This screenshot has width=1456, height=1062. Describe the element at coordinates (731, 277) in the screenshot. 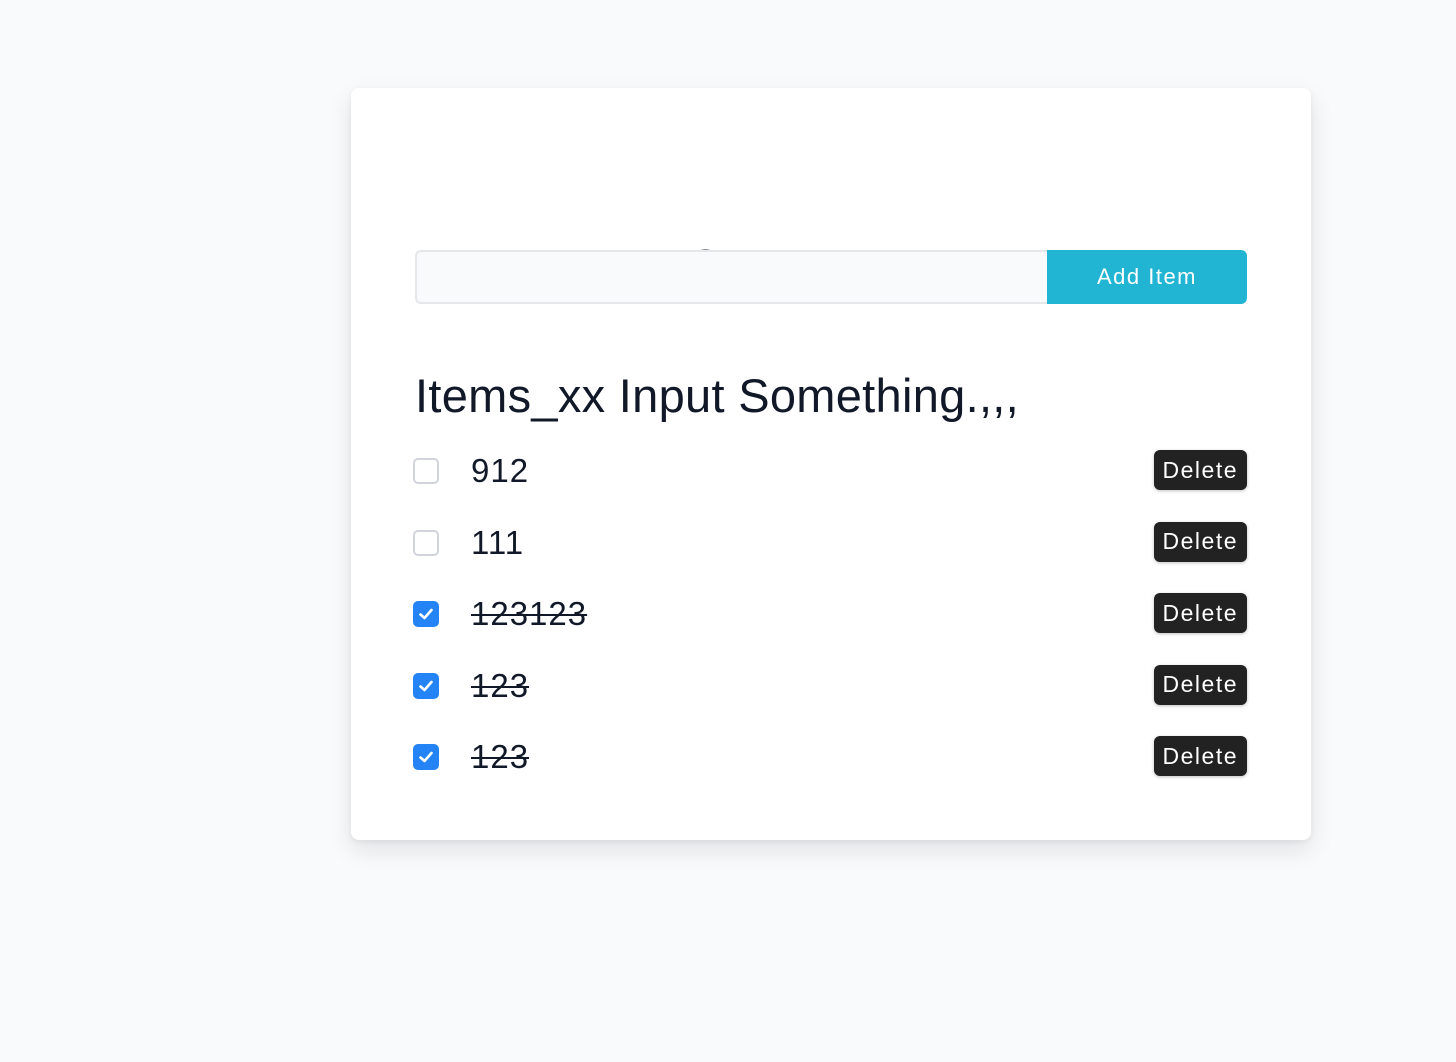

I see `item-input` at that location.